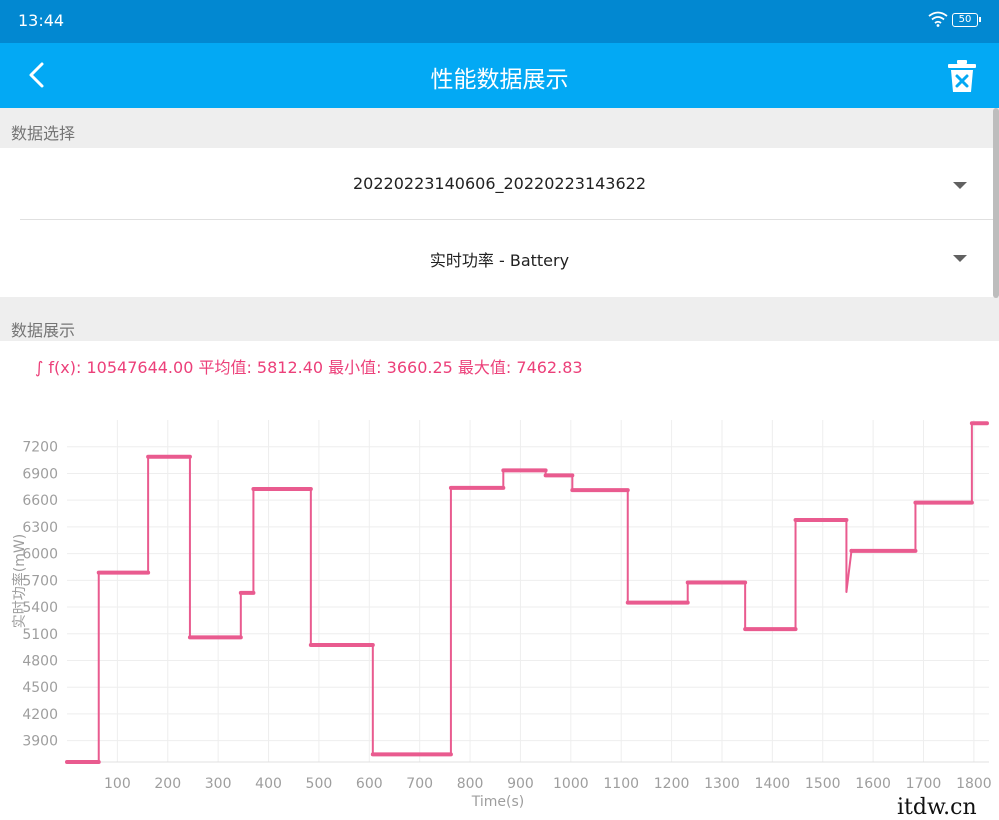  I want to click on x-tick-label: 1600, so click(873, 784).